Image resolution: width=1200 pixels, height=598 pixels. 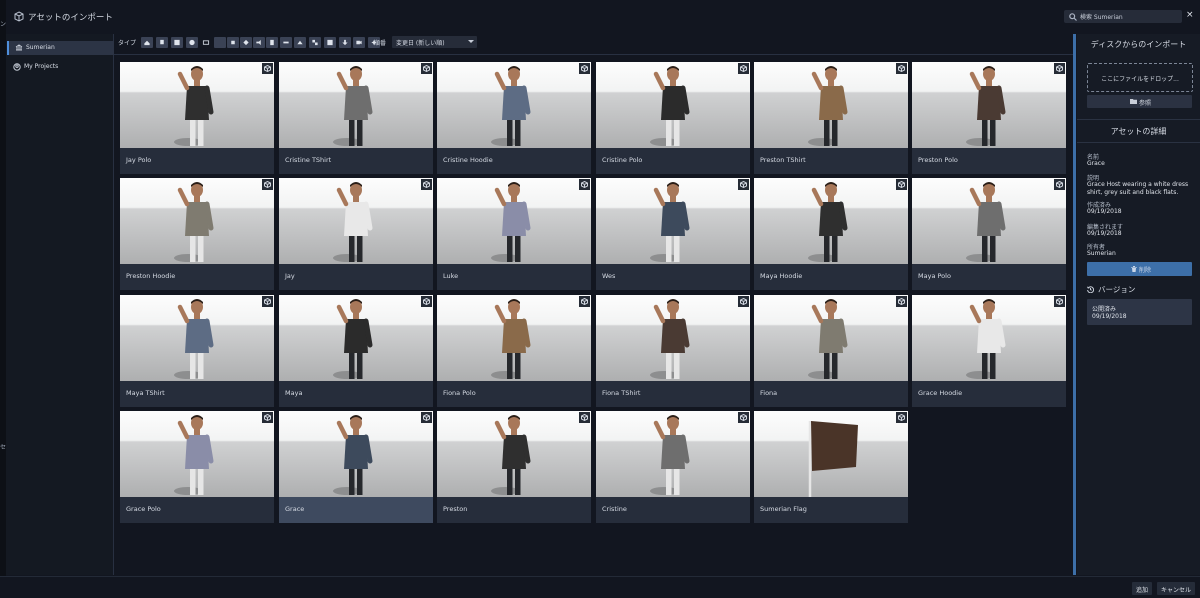 What do you see at coordinates (40, 47) in the screenshot?
I see `sidebar-item-label: Sumerian` at bounding box center [40, 47].